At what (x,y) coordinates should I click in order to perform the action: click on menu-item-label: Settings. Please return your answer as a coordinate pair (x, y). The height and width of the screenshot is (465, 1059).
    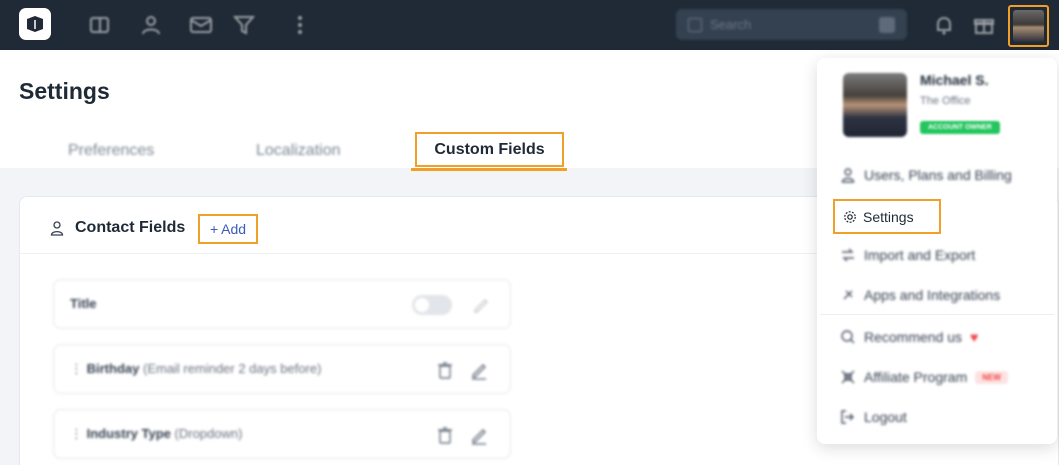
    Looking at the image, I should click on (888, 216).